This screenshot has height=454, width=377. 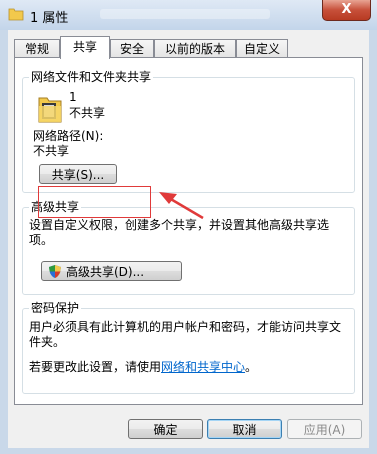 I want to click on tab-customize: 自定义, so click(x=262, y=48).